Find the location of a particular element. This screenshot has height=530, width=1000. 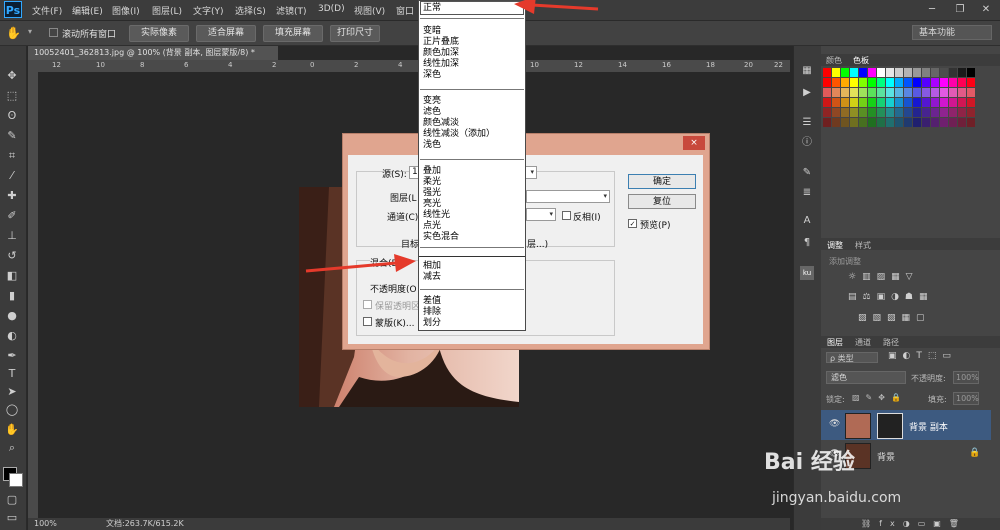

play-icon: ▶ is located at coordinates (807, 93).